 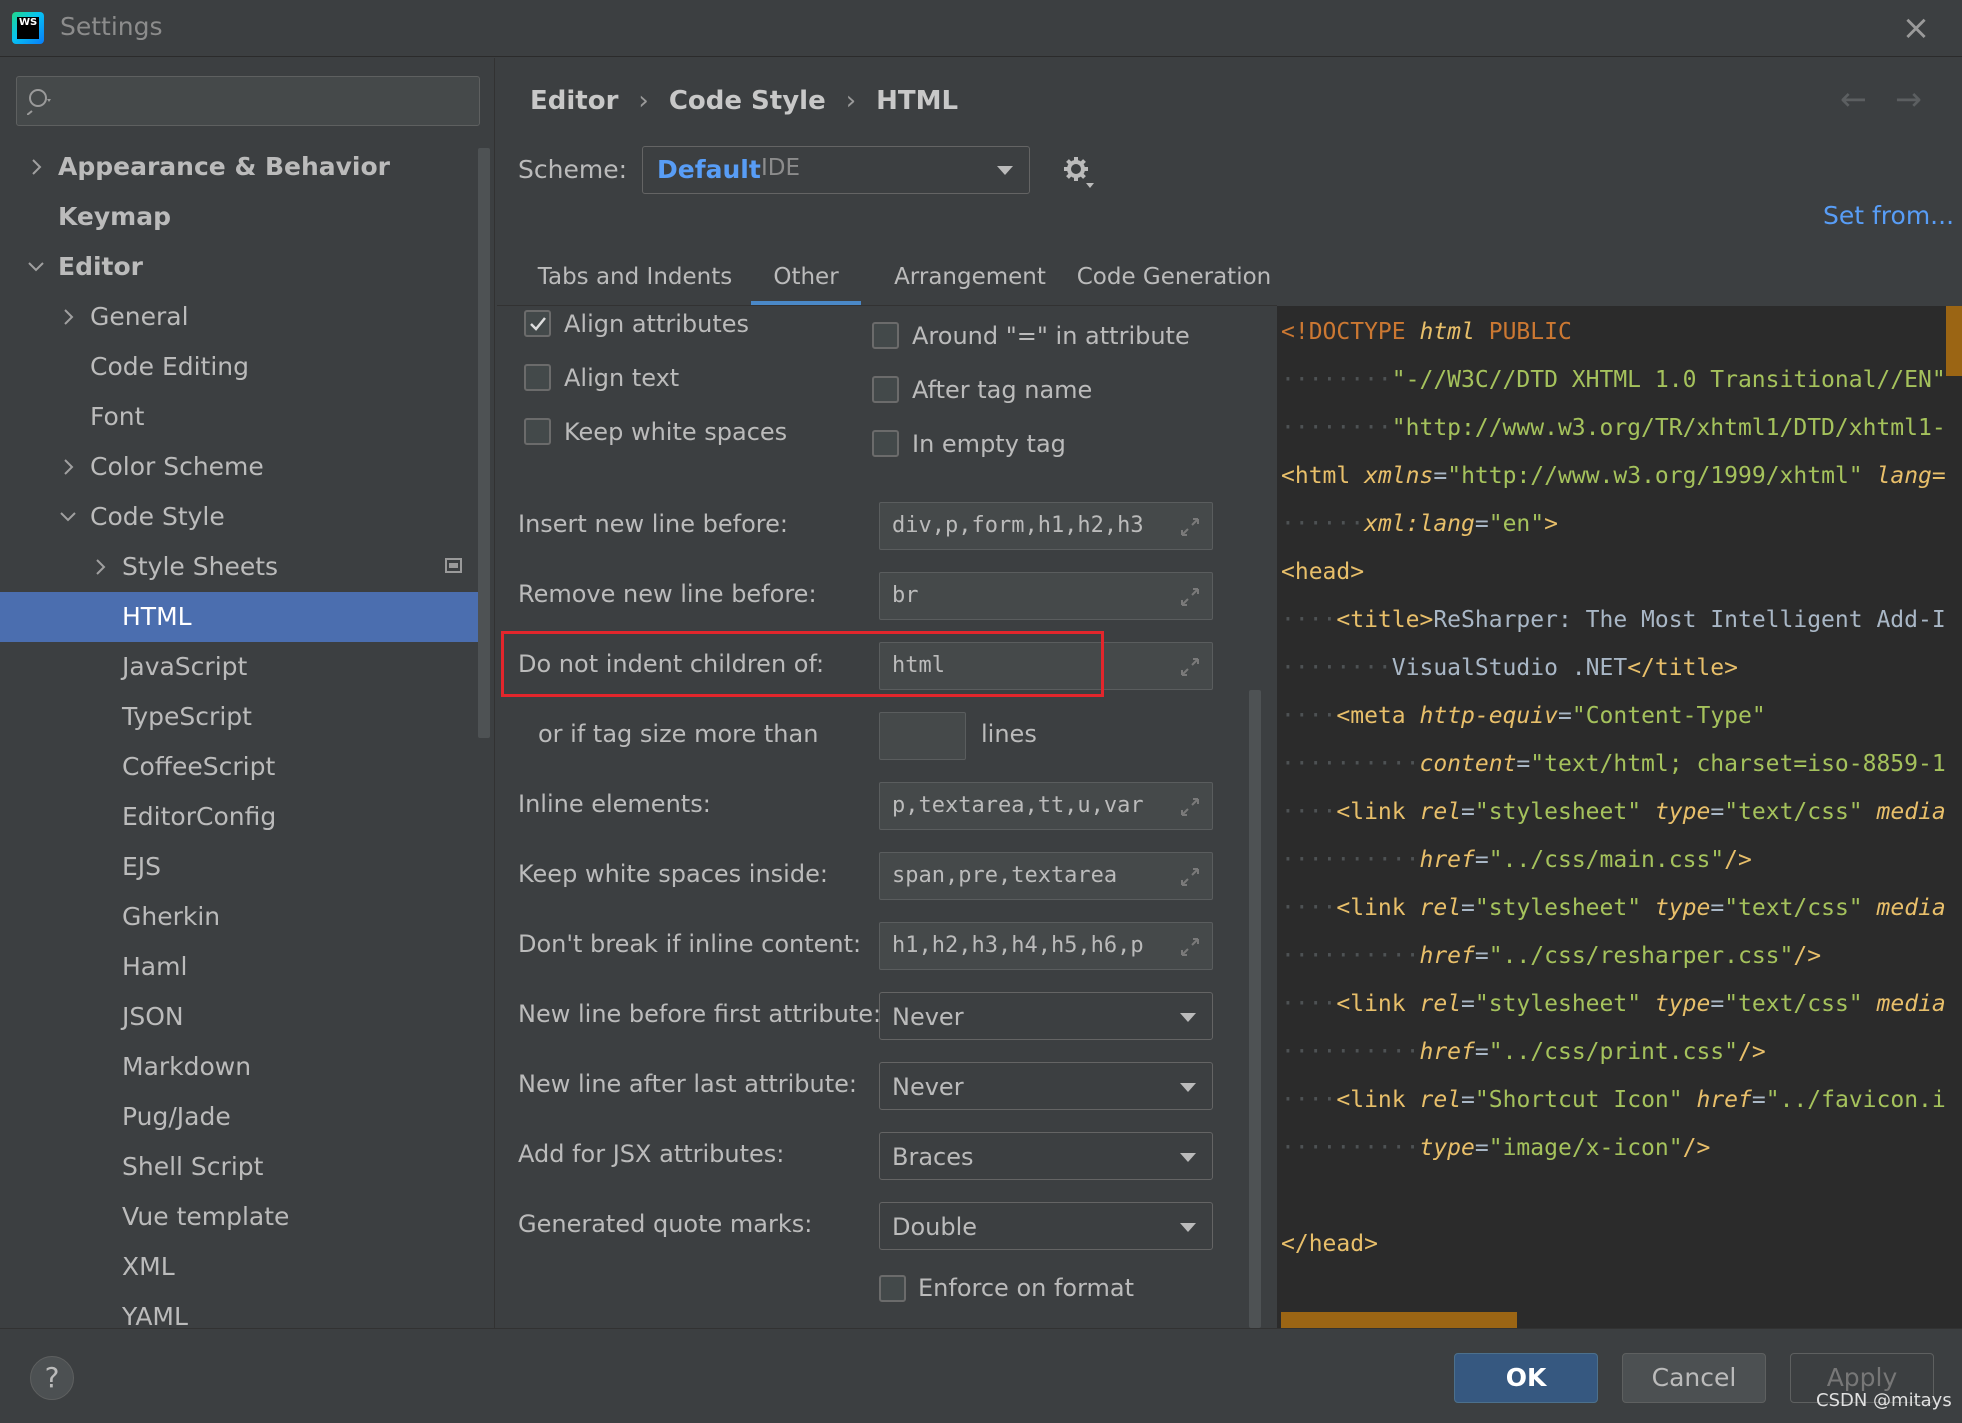 I want to click on tree-item-json: JSON, so click(x=239, y=1017).